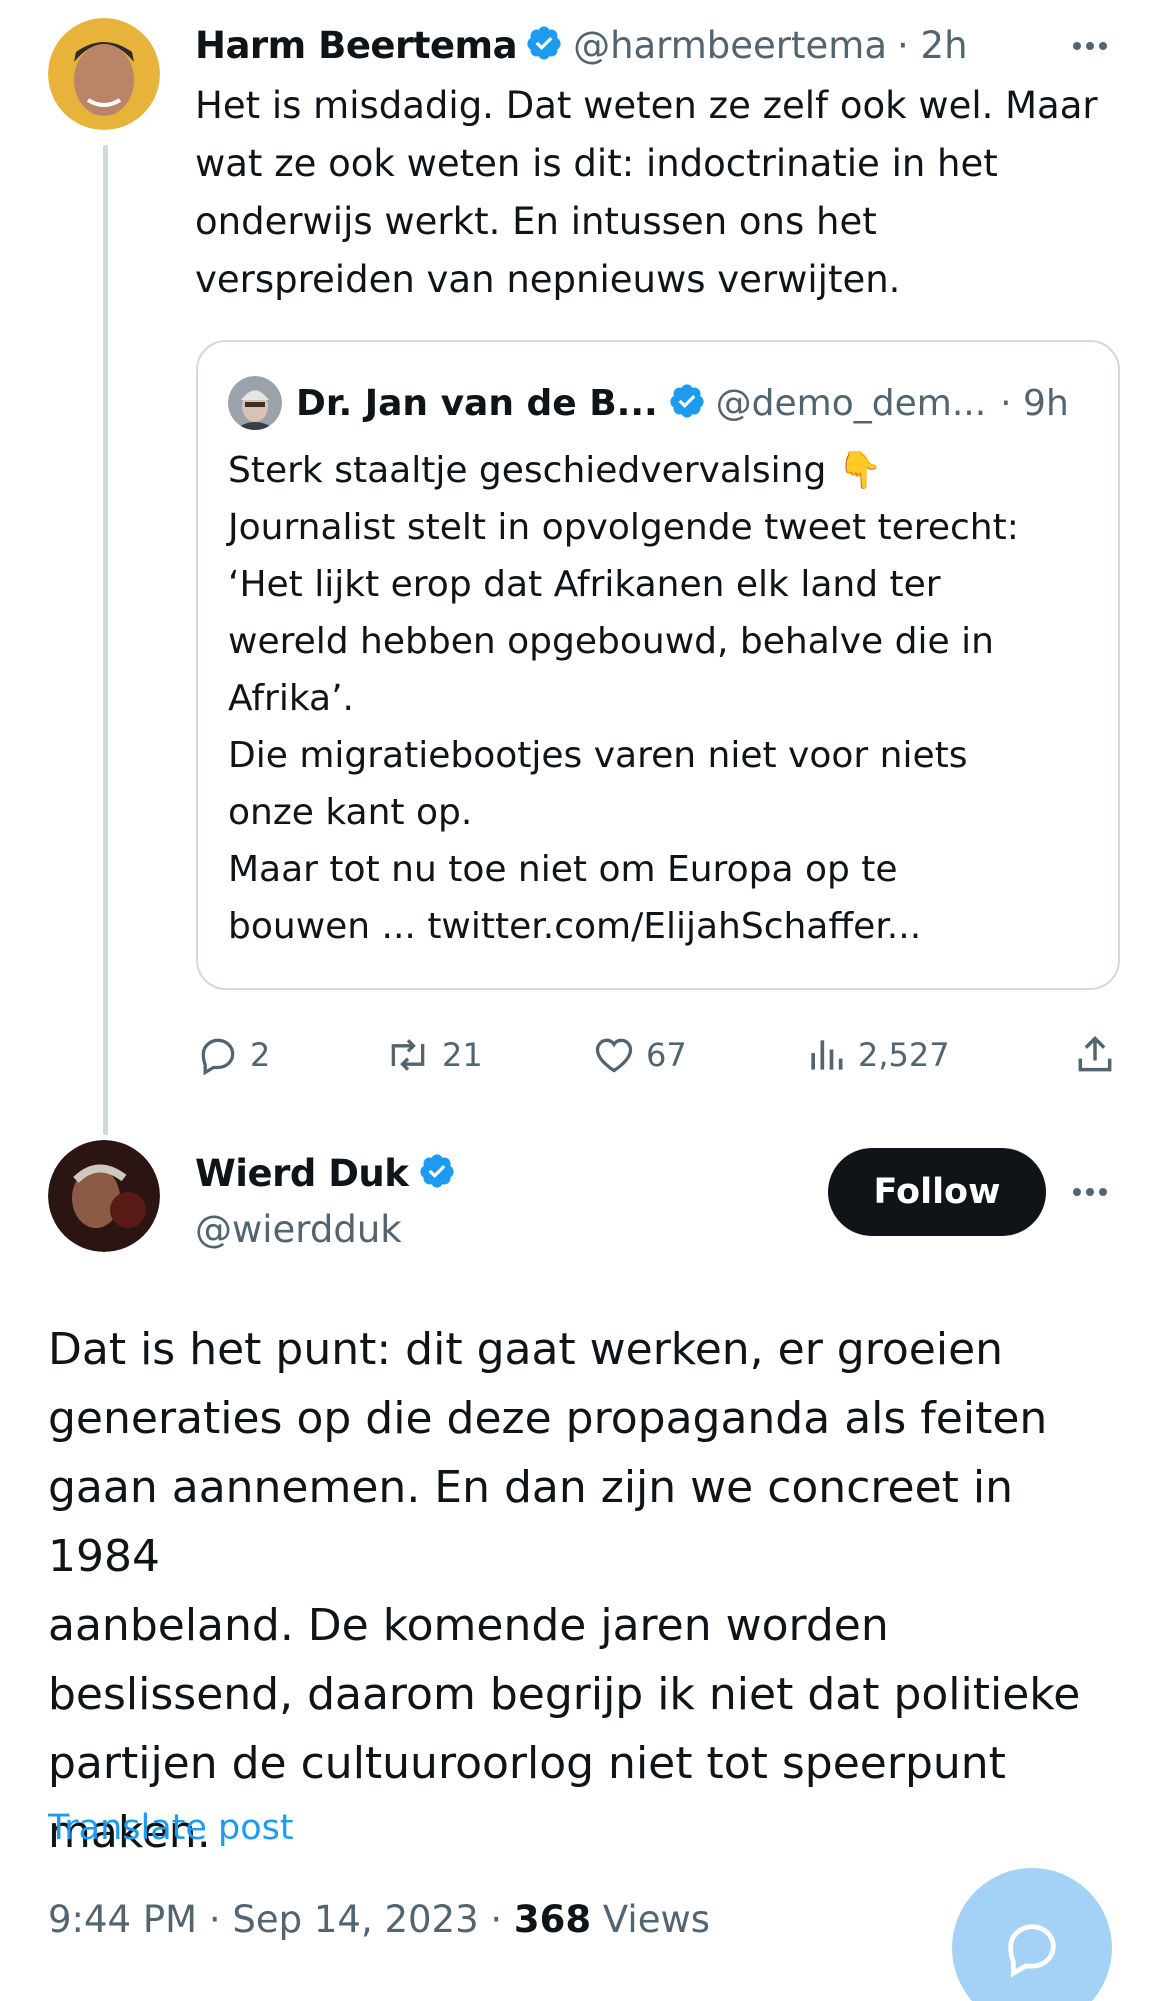 The width and height of the screenshot is (1170, 2001). I want to click on reply-icon, so click(218, 1057).